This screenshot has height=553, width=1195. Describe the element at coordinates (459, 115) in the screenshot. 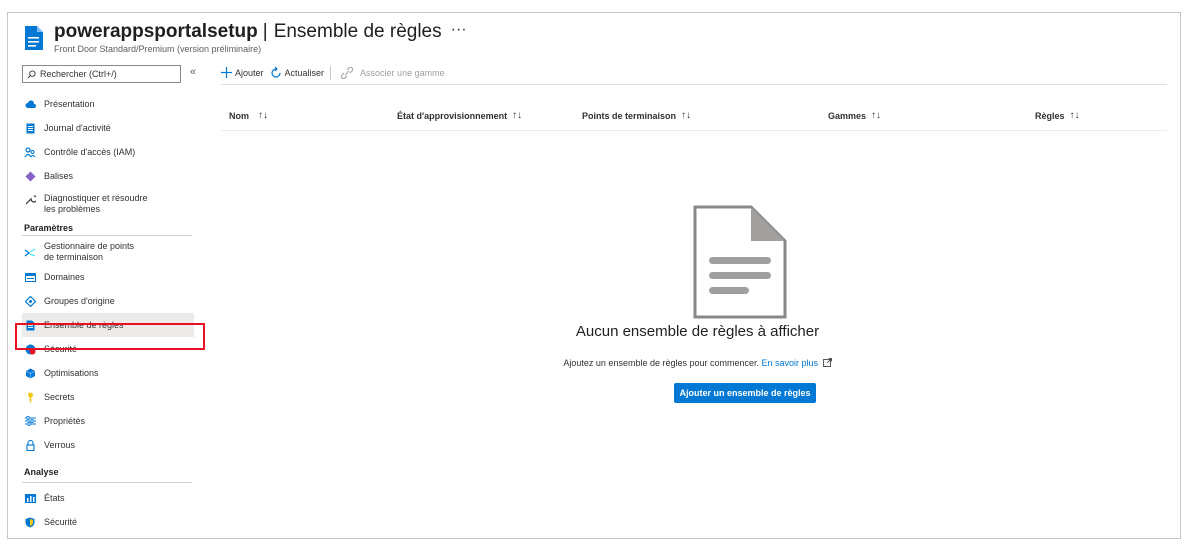

I see `column-provisioning-state: État d'approvisionnement ↑↓` at that location.